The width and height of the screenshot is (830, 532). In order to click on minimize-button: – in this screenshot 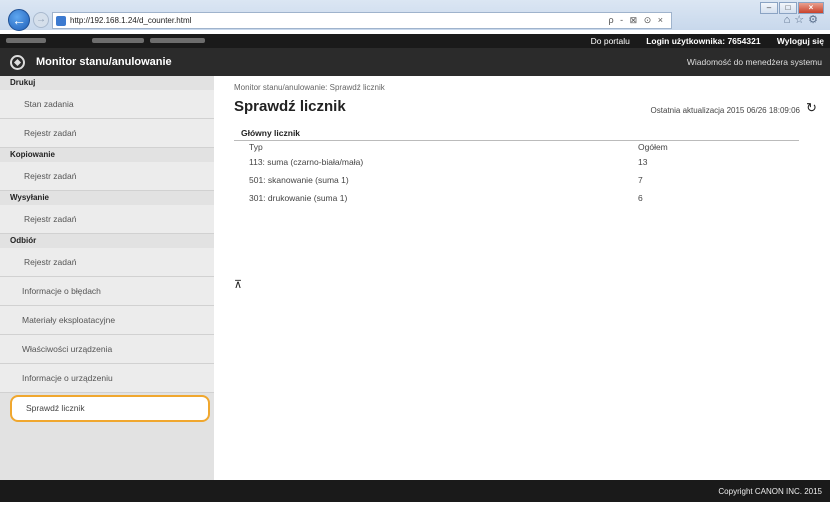, I will do `click(769, 8)`.